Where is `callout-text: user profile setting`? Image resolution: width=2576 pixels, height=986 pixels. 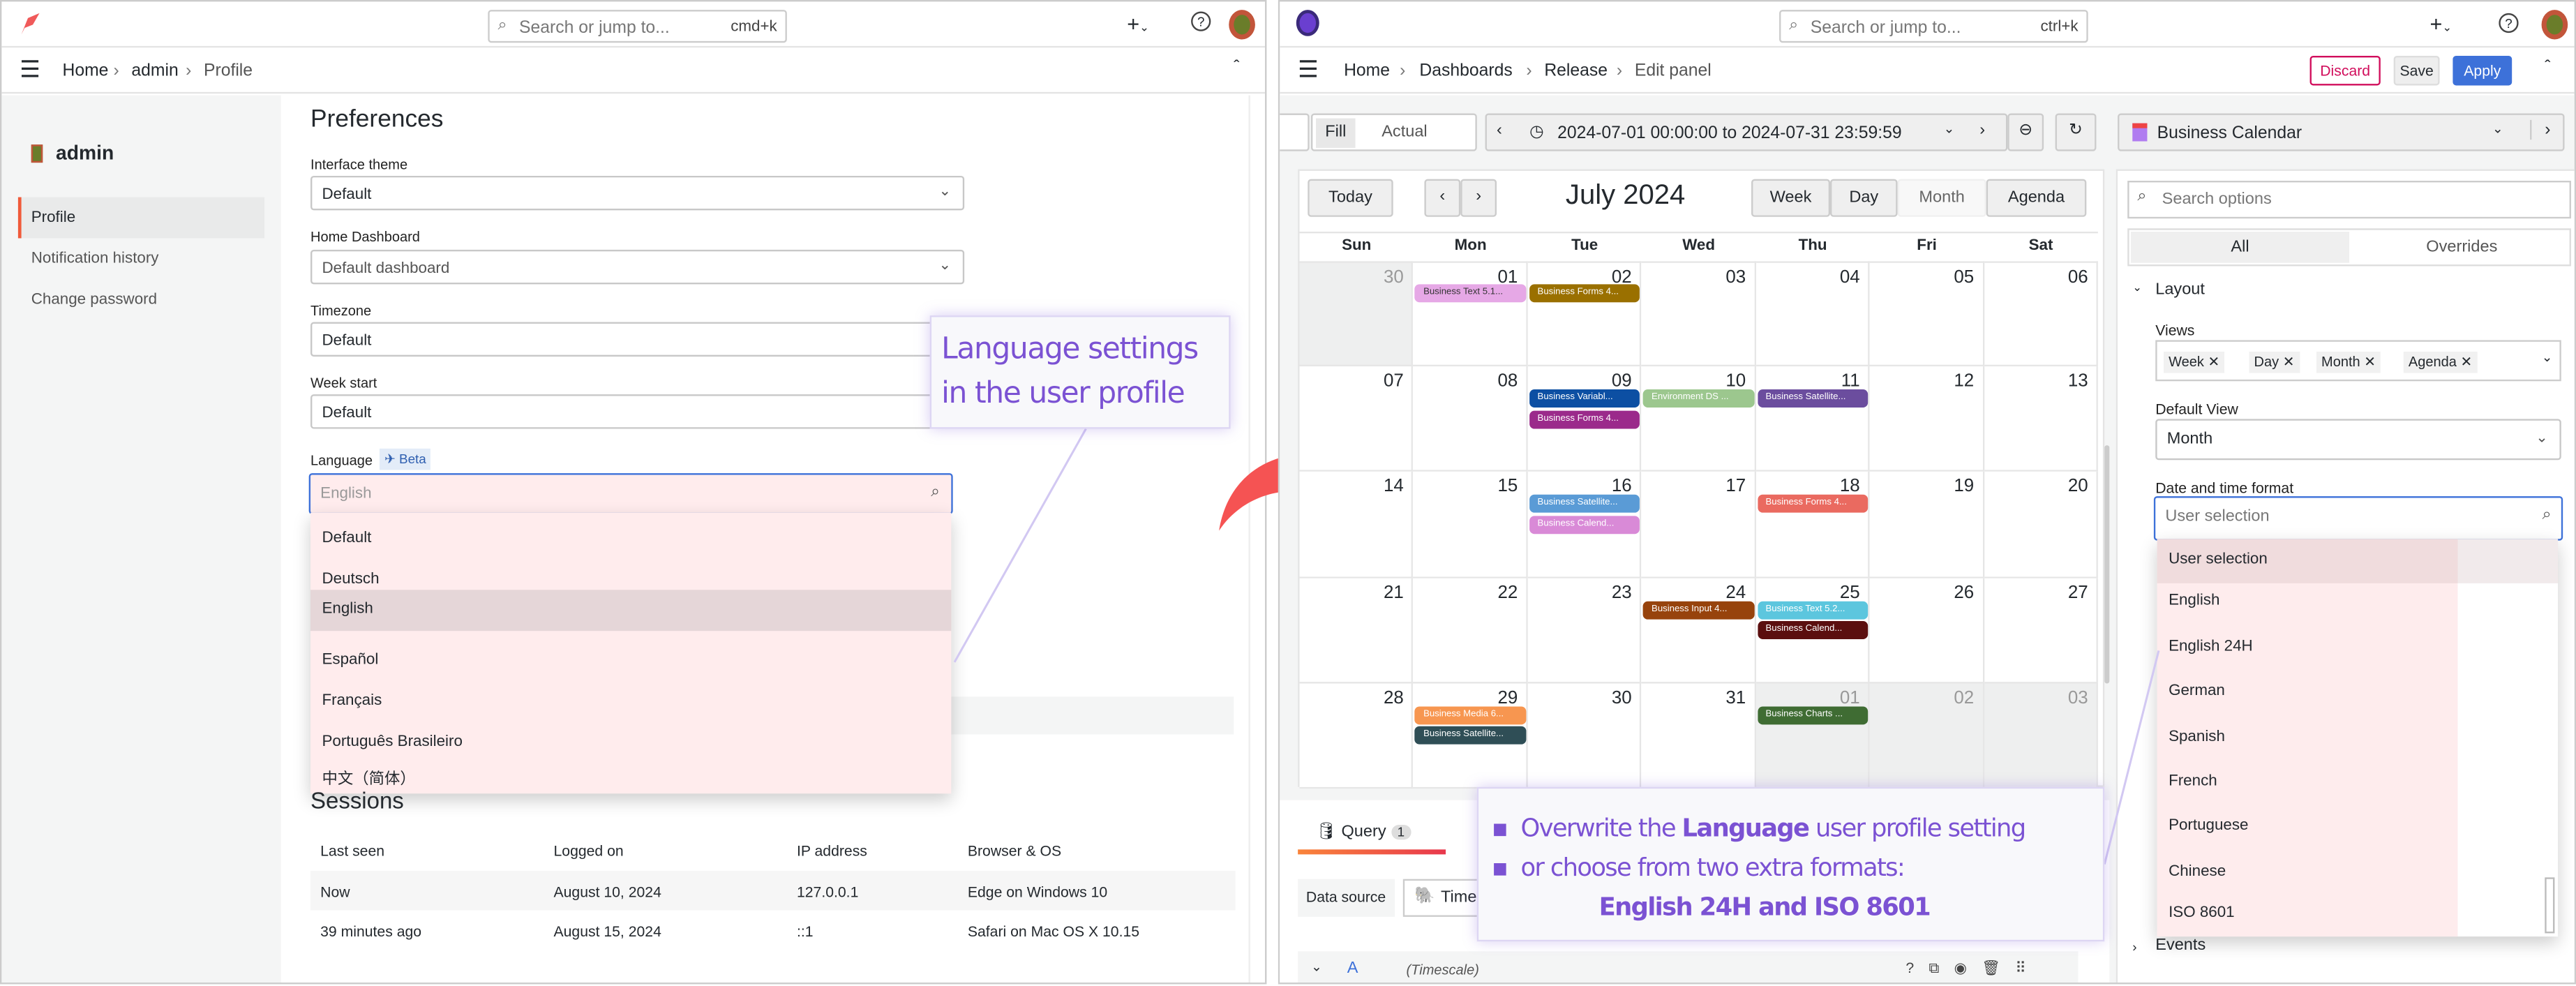 callout-text: user profile setting is located at coordinates (1917, 828).